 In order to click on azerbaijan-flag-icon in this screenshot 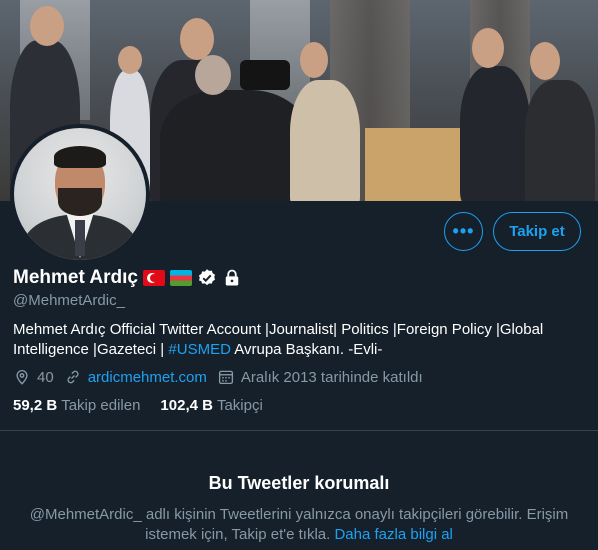, I will do `click(180, 278)`.